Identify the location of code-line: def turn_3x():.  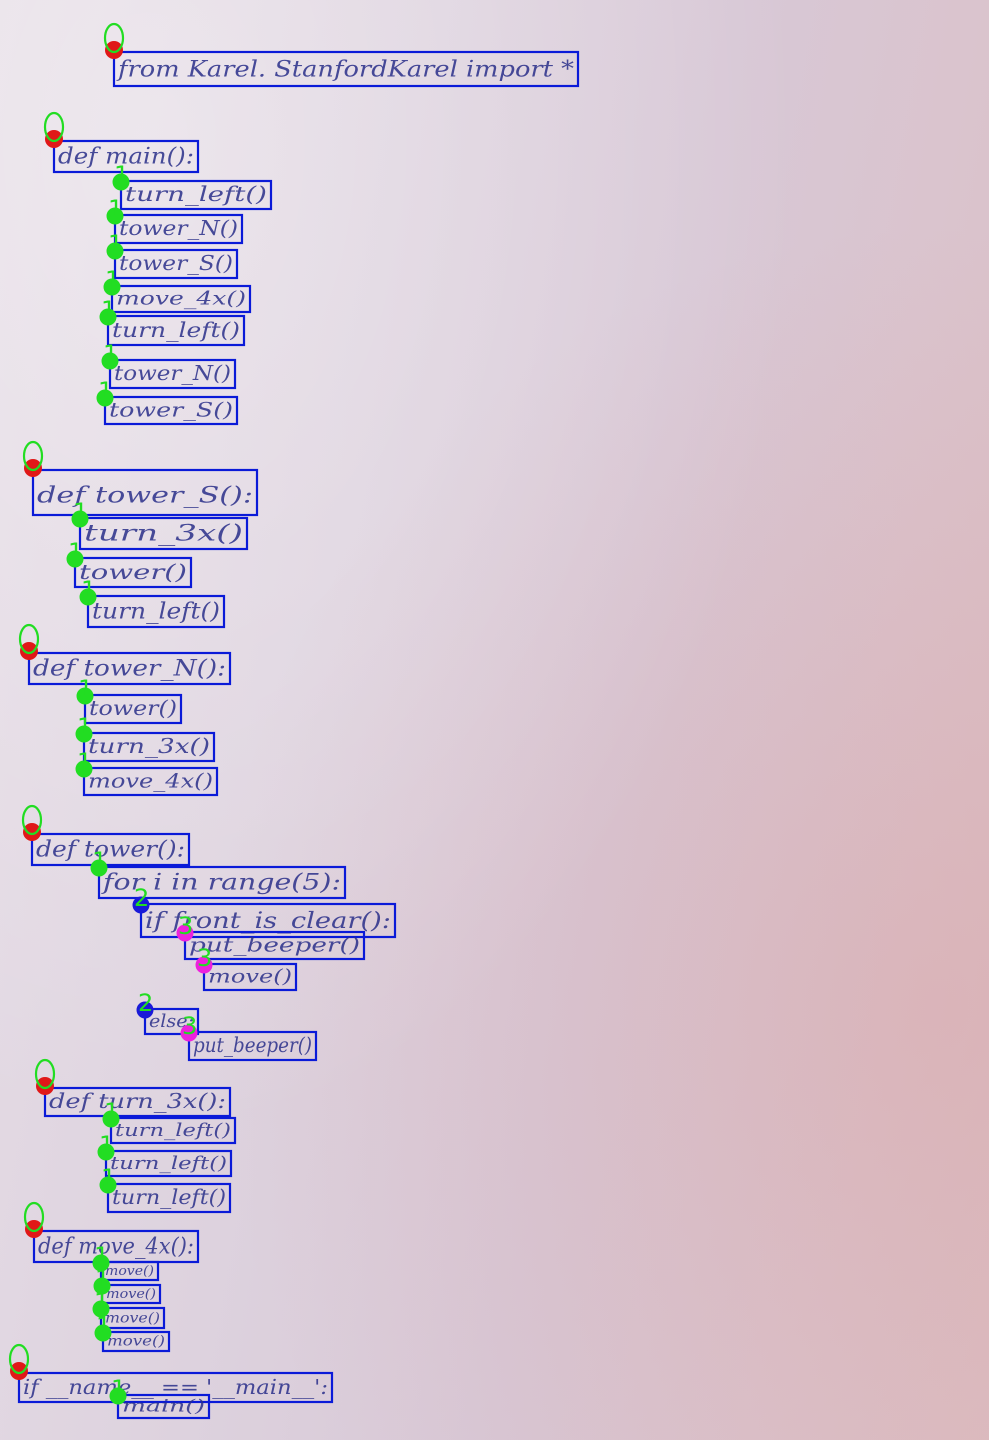
(133, 1088).